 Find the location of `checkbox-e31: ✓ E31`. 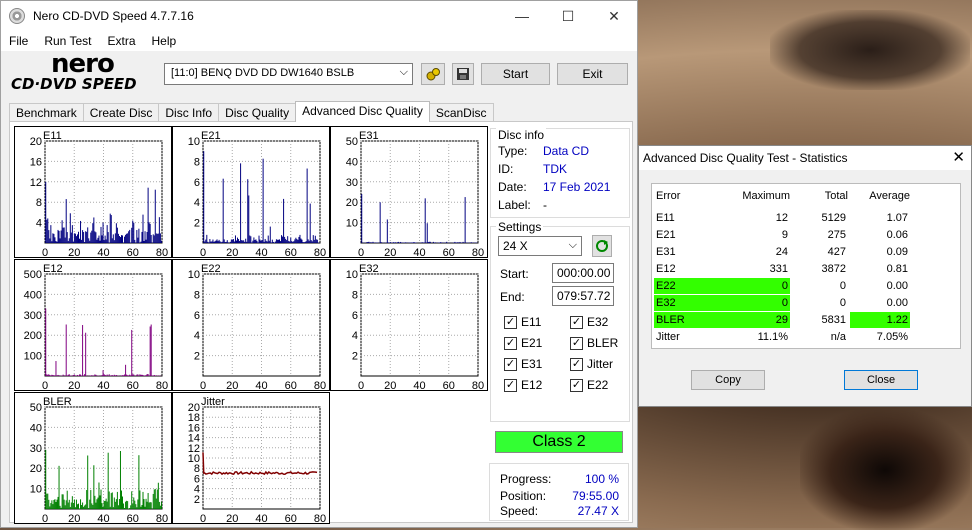

checkbox-e31: ✓ E31 is located at coordinates (523, 364).